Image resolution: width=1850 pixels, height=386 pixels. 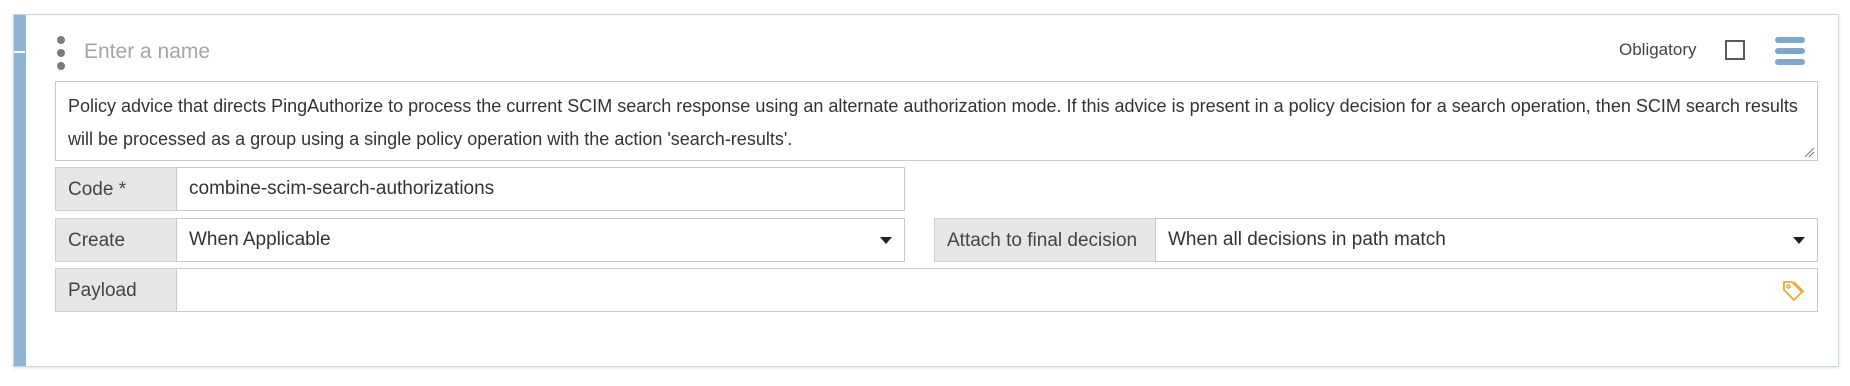 What do you see at coordinates (1045, 240) in the screenshot?
I see `attach-label: Attach to final decision` at bounding box center [1045, 240].